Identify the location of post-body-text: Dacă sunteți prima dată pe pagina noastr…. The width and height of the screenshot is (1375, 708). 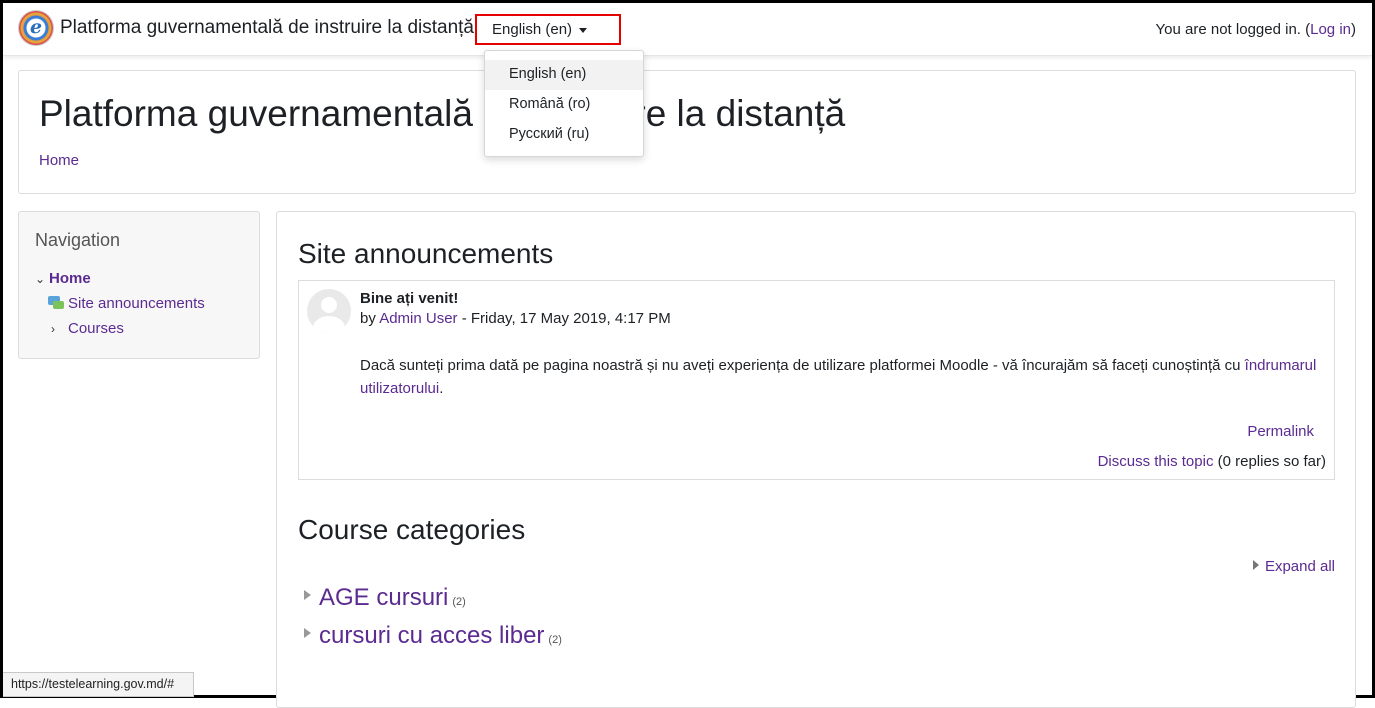
(802, 365).